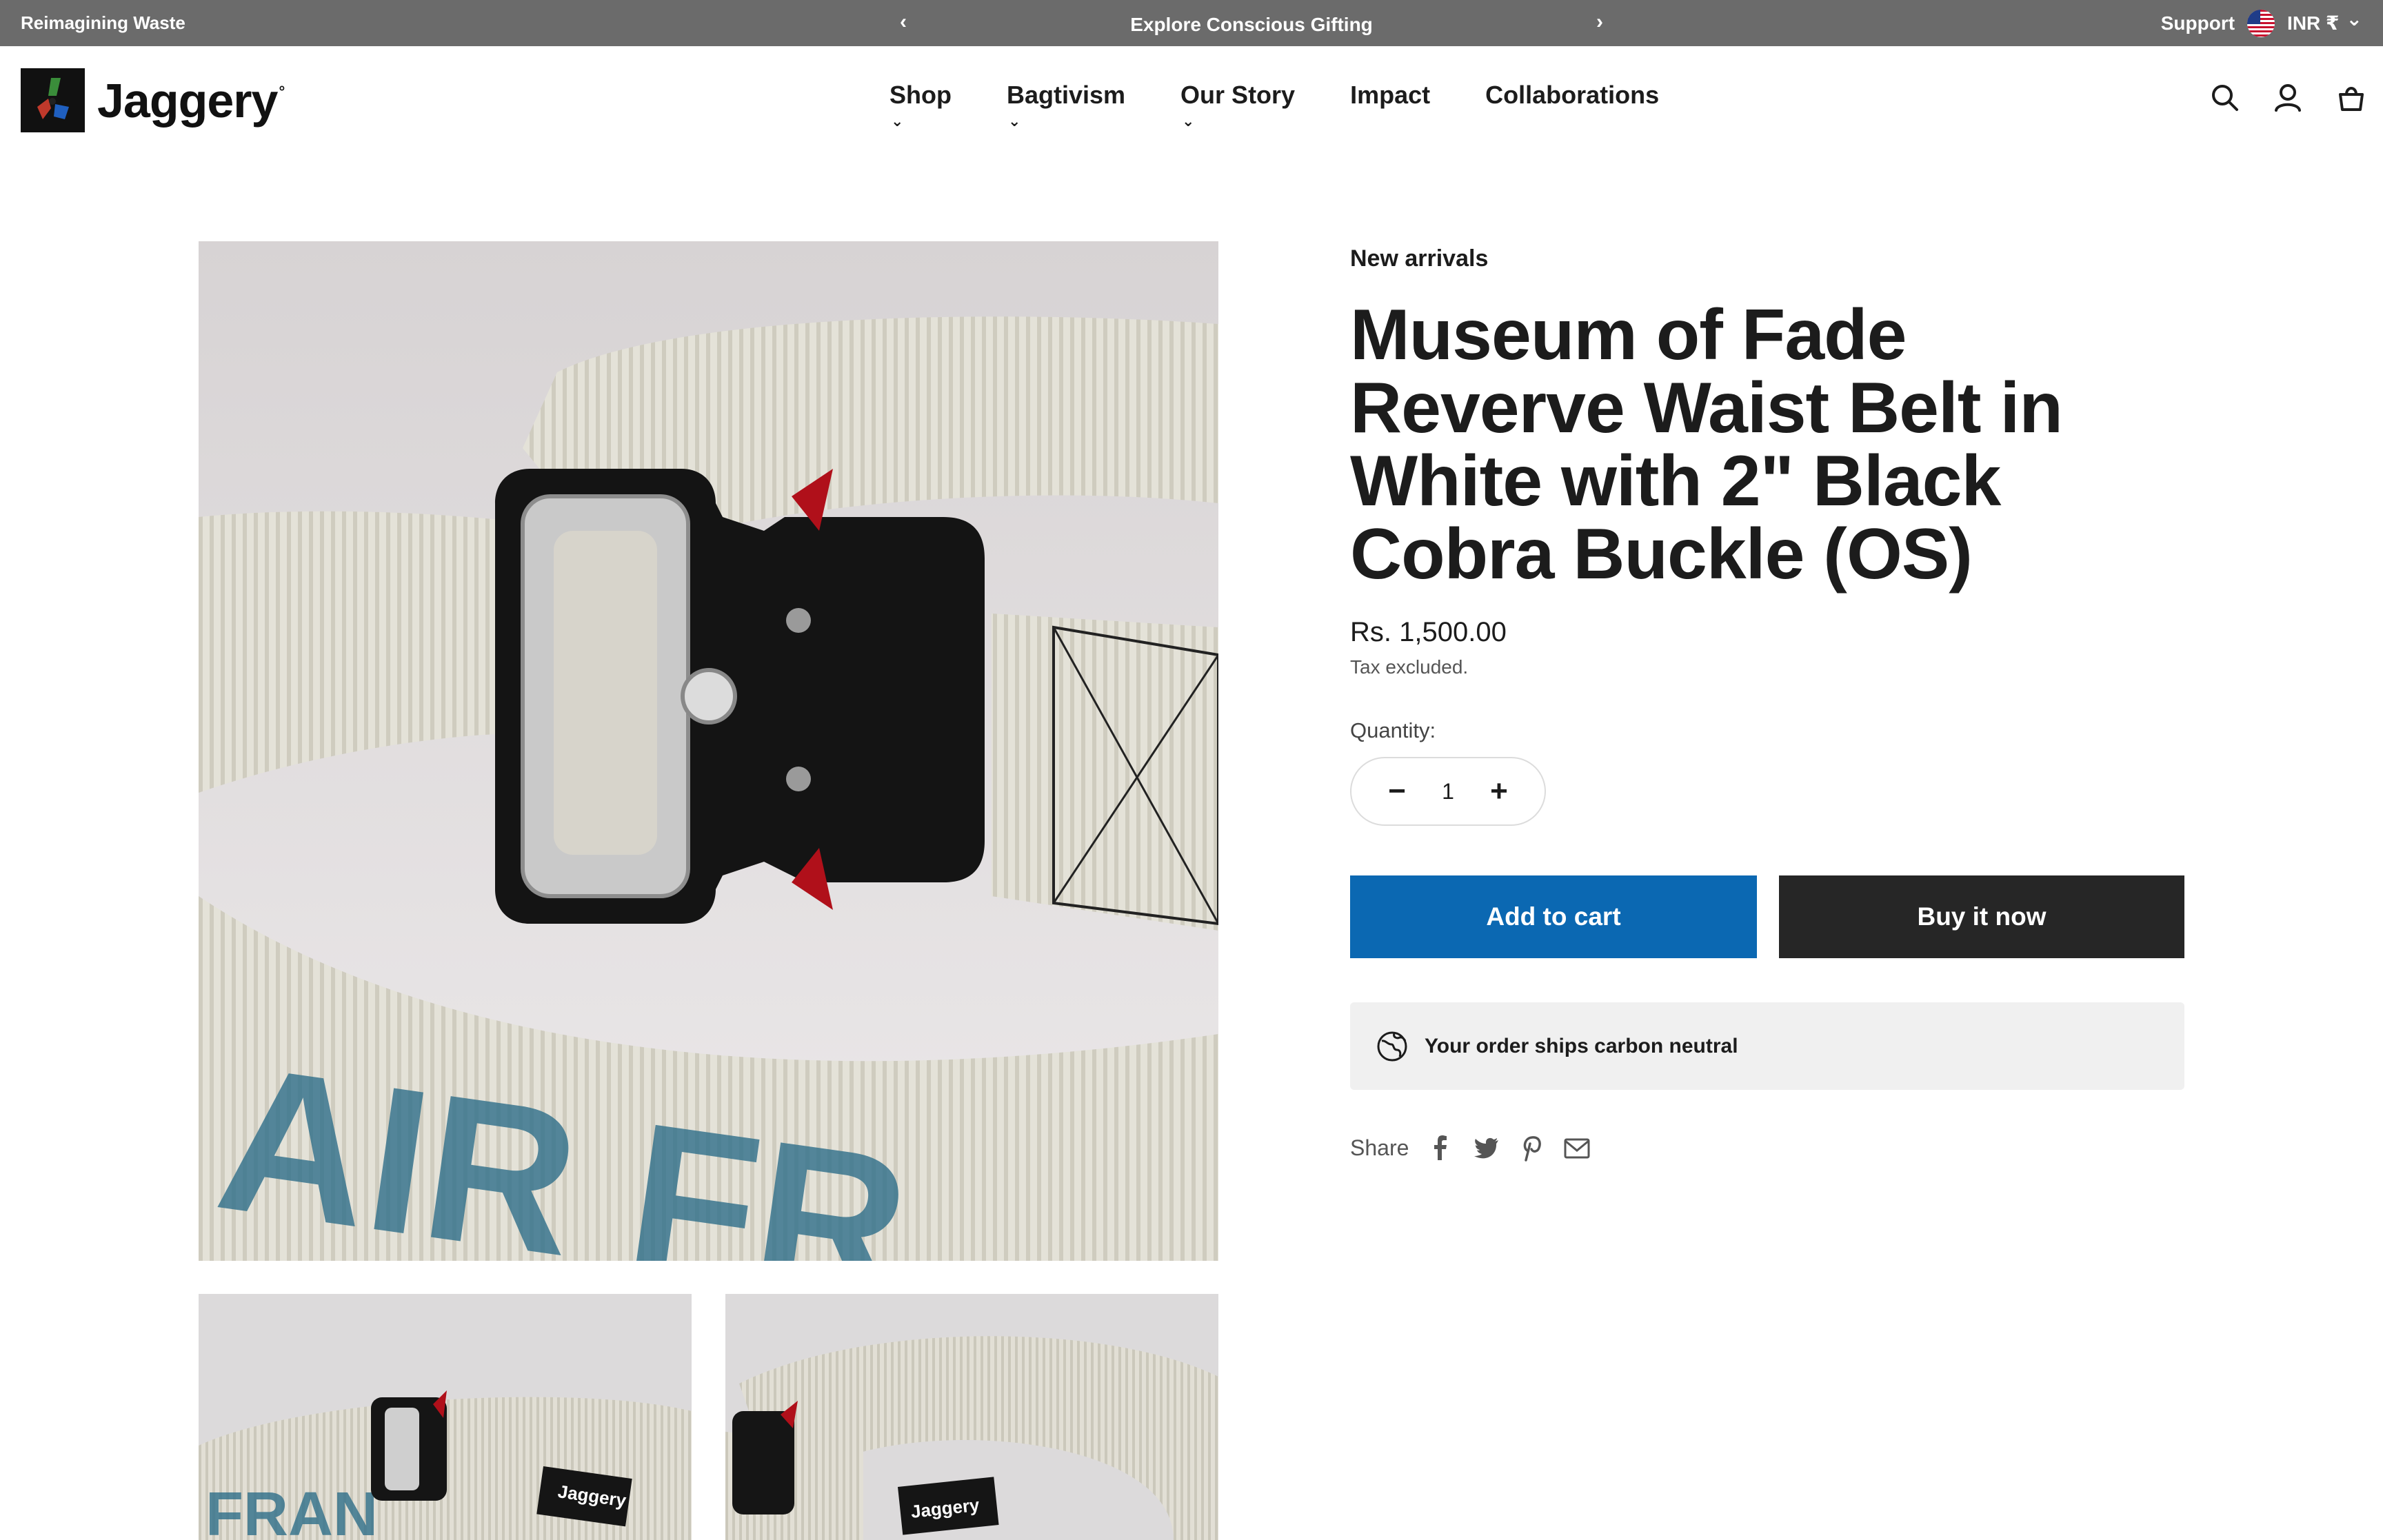 The width and height of the screenshot is (2383, 1540). What do you see at coordinates (1392, 1046) in the screenshot?
I see `globe-icon` at bounding box center [1392, 1046].